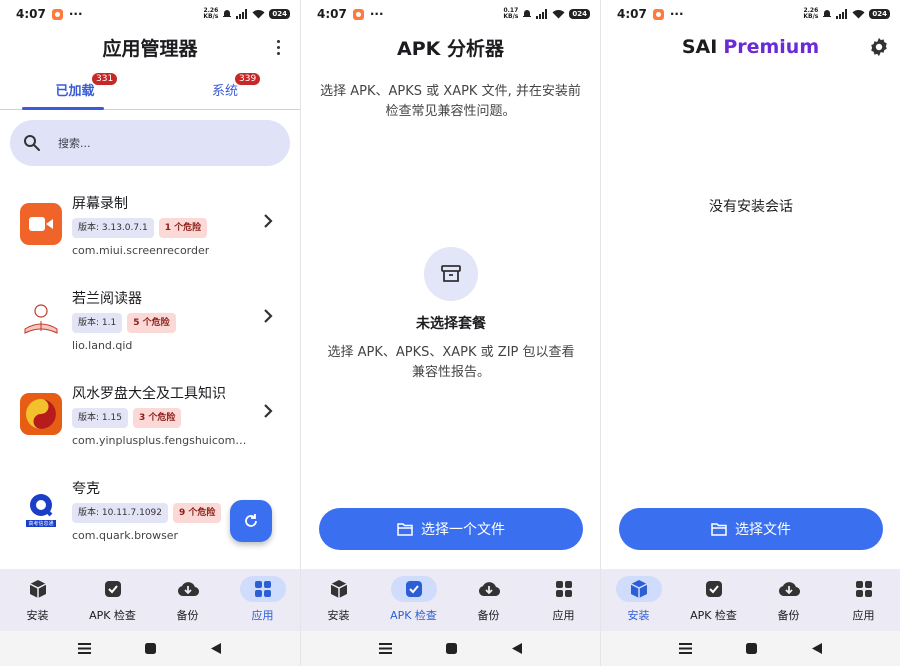 This screenshot has width=900, height=666. What do you see at coordinates (451, 274) in the screenshot?
I see `archive-icon` at bounding box center [451, 274].